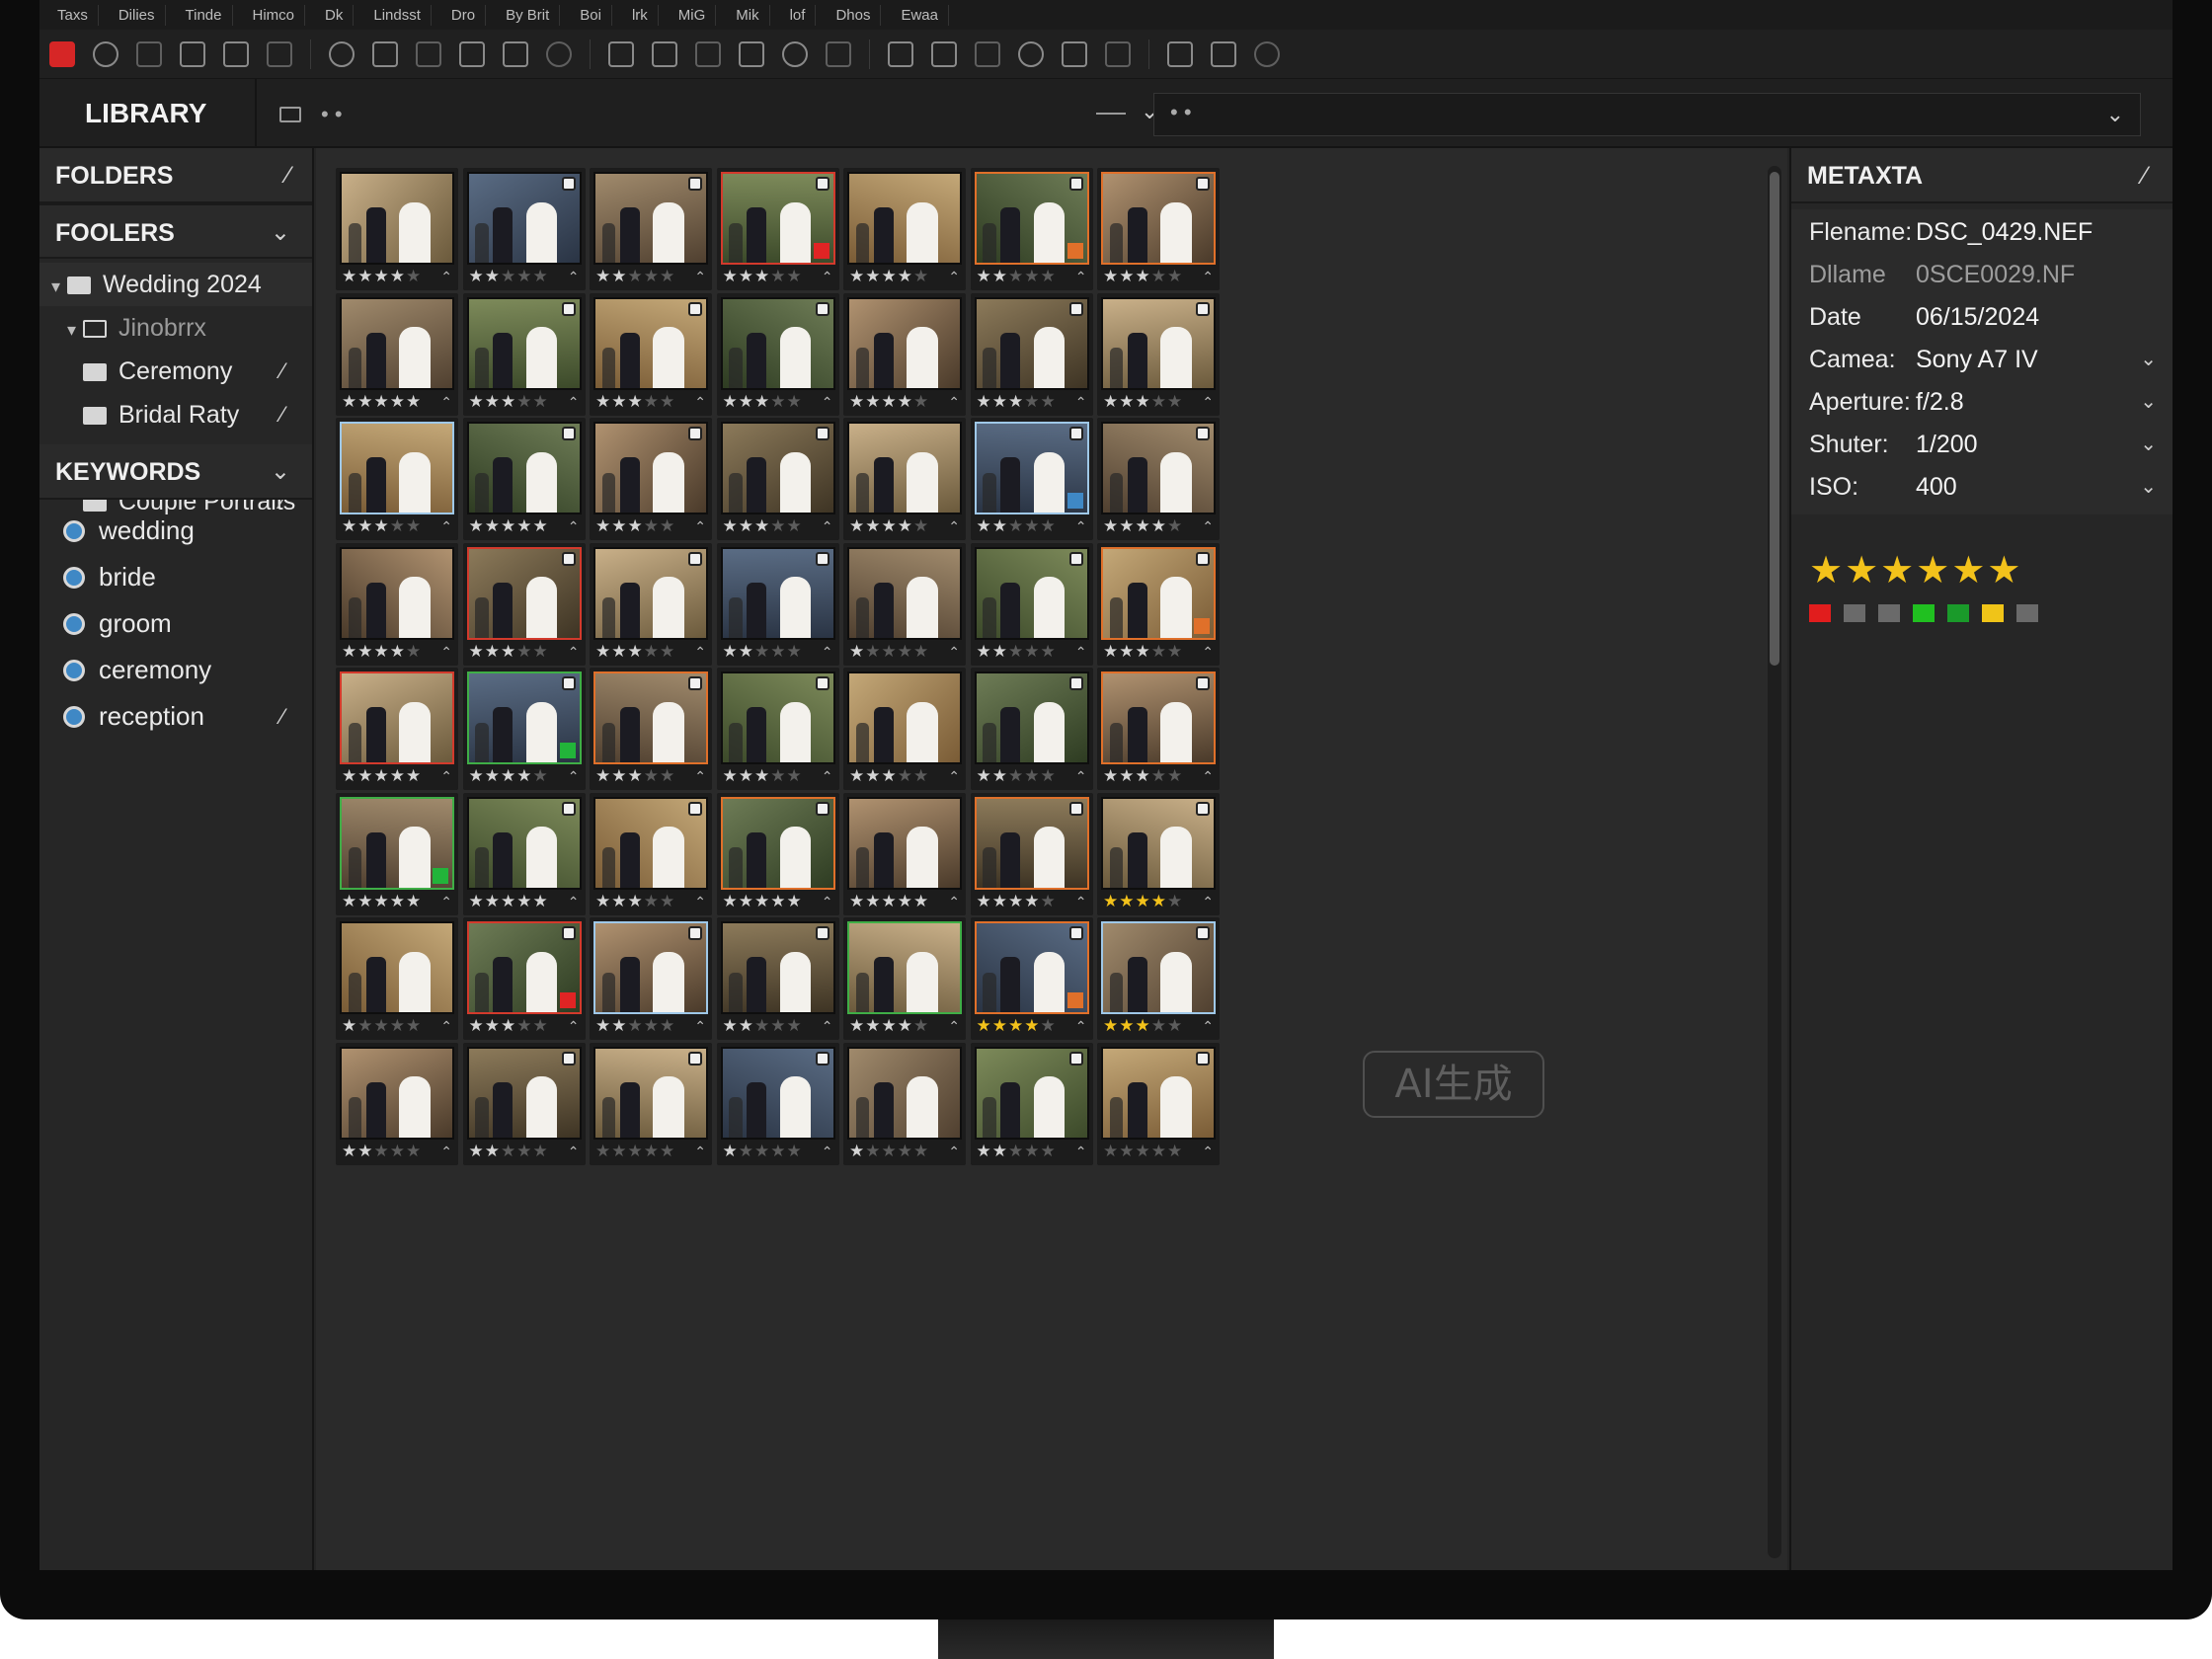  What do you see at coordinates (1937, 488) in the screenshot?
I see `metadata-value: 400` at bounding box center [1937, 488].